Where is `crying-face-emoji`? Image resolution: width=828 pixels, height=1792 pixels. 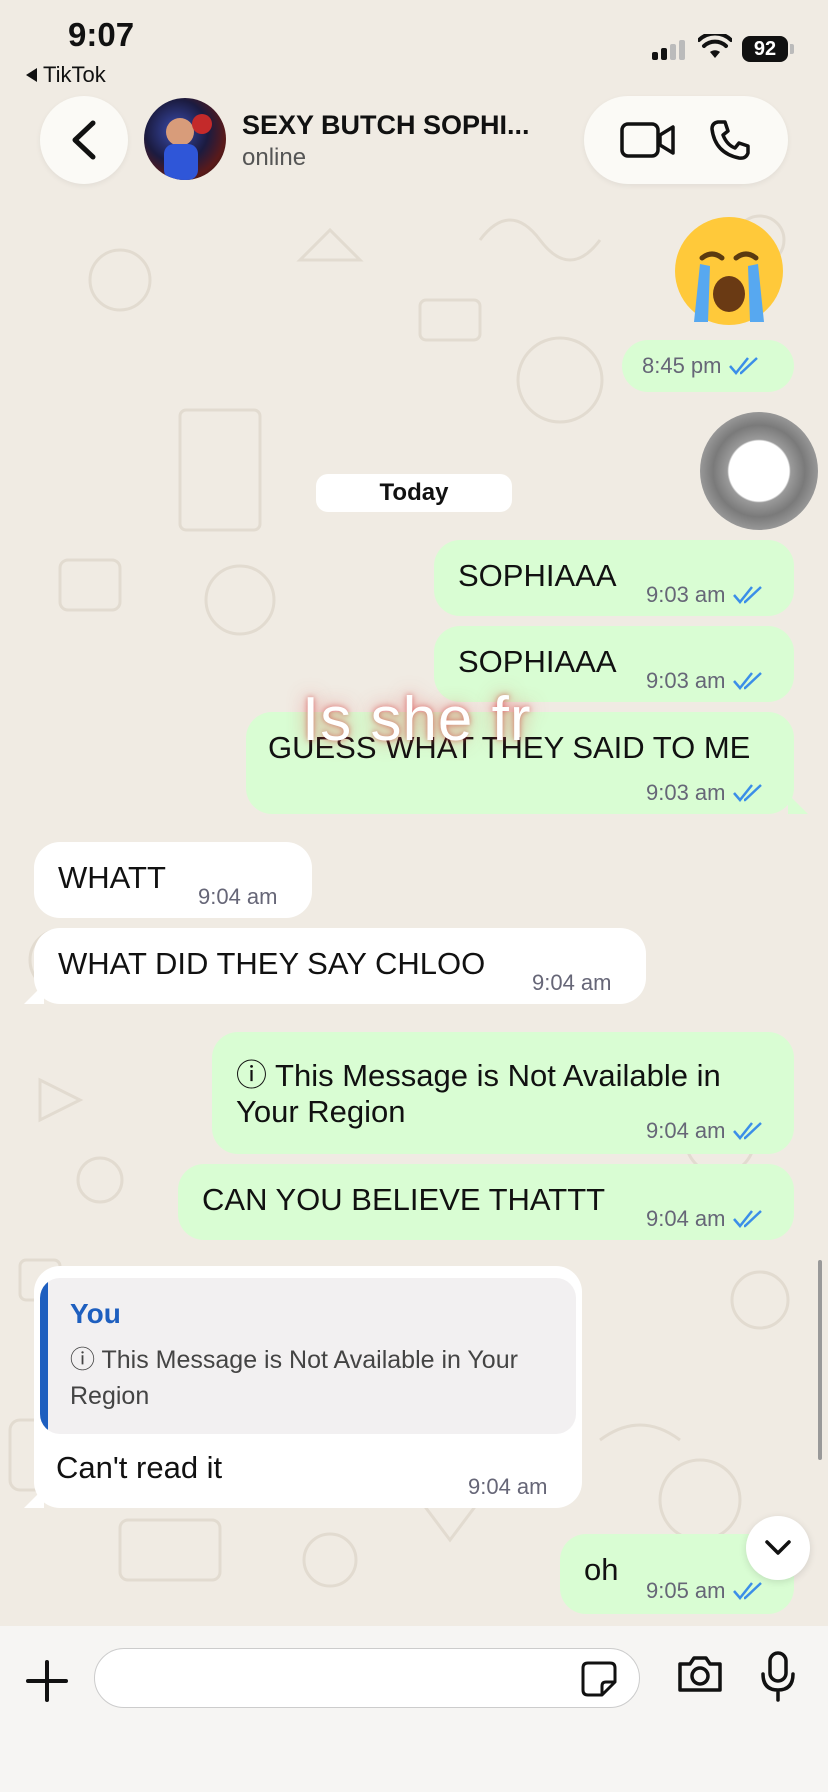 crying-face-emoji is located at coordinates (729, 271).